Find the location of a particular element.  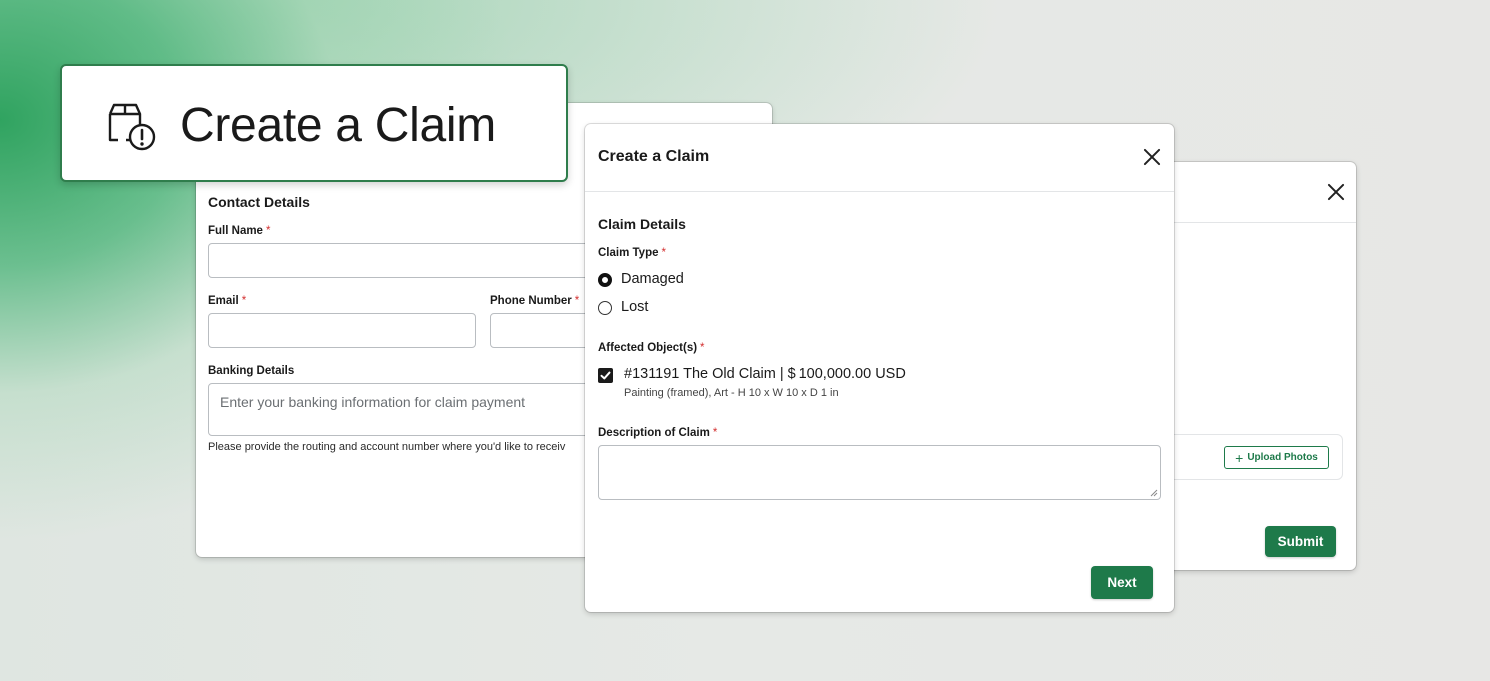

object-checkbox is located at coordinates (605, 375).